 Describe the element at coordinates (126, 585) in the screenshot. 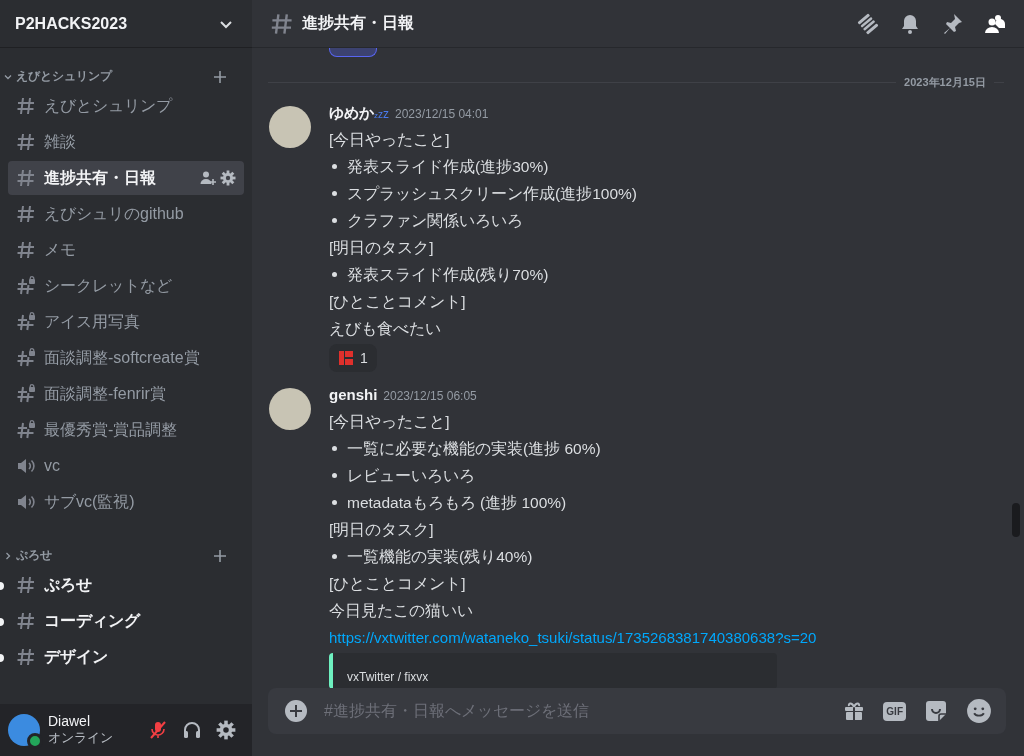

I see `channel-item: ぷろせ` at that location.